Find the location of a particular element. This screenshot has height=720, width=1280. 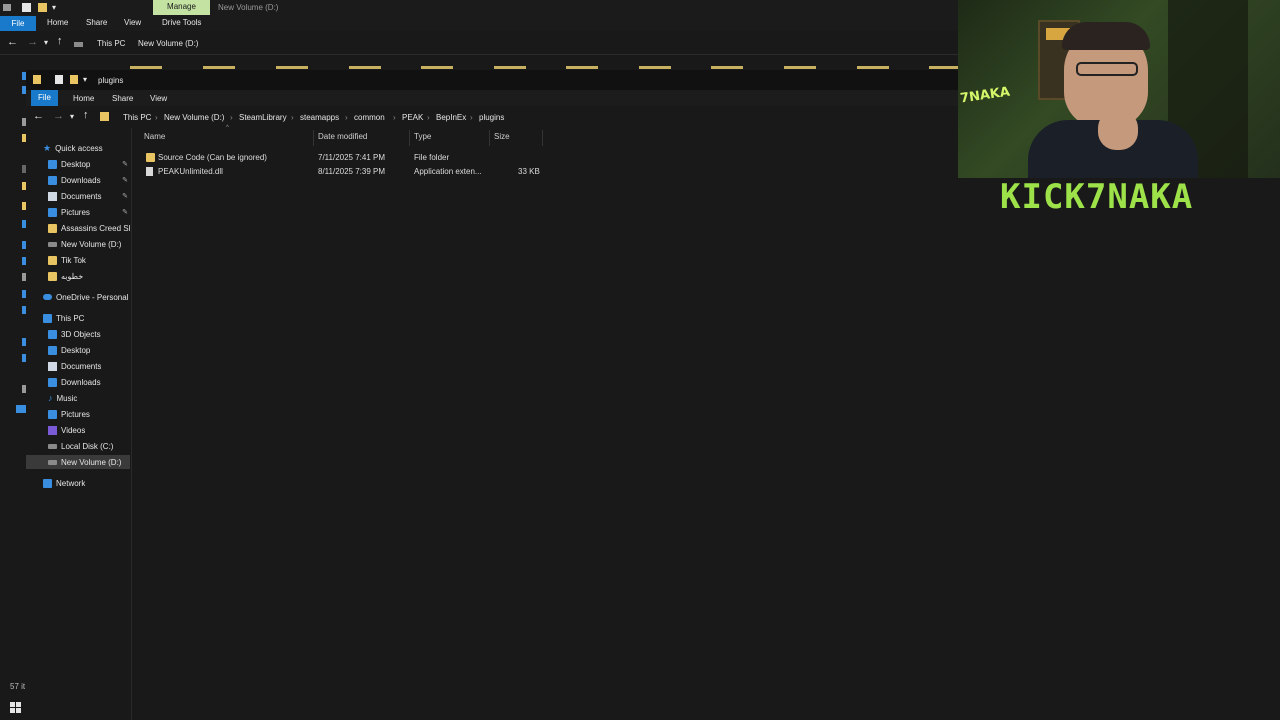

back-tab-view: View is located at coordinates (132, 22).